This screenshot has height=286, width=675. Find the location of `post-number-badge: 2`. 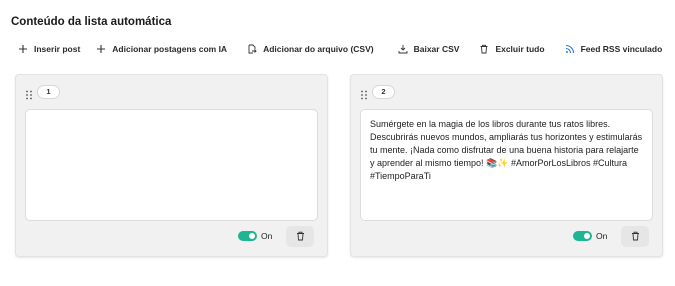

post-number-badge: 2 is located at coordinates (383, 92).